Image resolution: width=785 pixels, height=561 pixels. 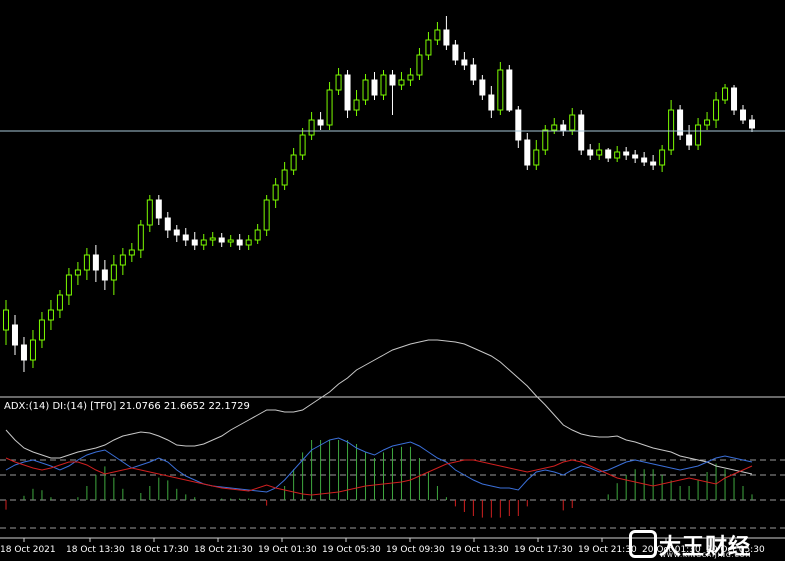 I want to click on x-tick-label: 18 Oct 2021, so click(x=28, y=550).